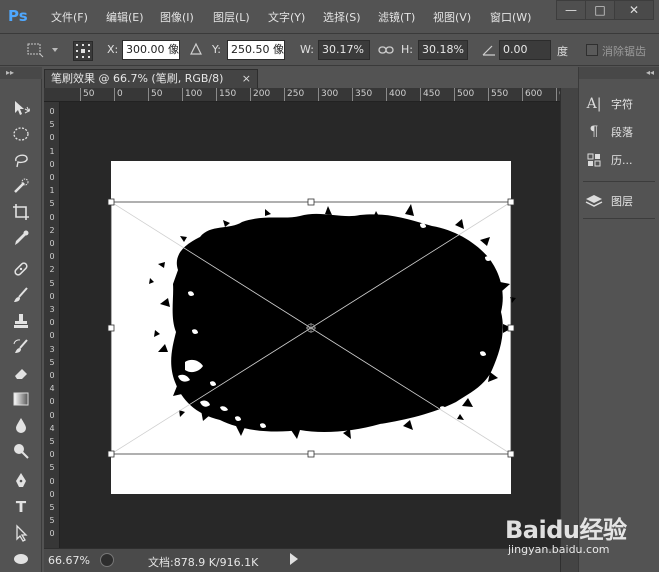 This screenshot has width=659, height=572. Describe the element at coordinates (592, 50) in the screenshot. I see `antialias-checkbox` at that location.